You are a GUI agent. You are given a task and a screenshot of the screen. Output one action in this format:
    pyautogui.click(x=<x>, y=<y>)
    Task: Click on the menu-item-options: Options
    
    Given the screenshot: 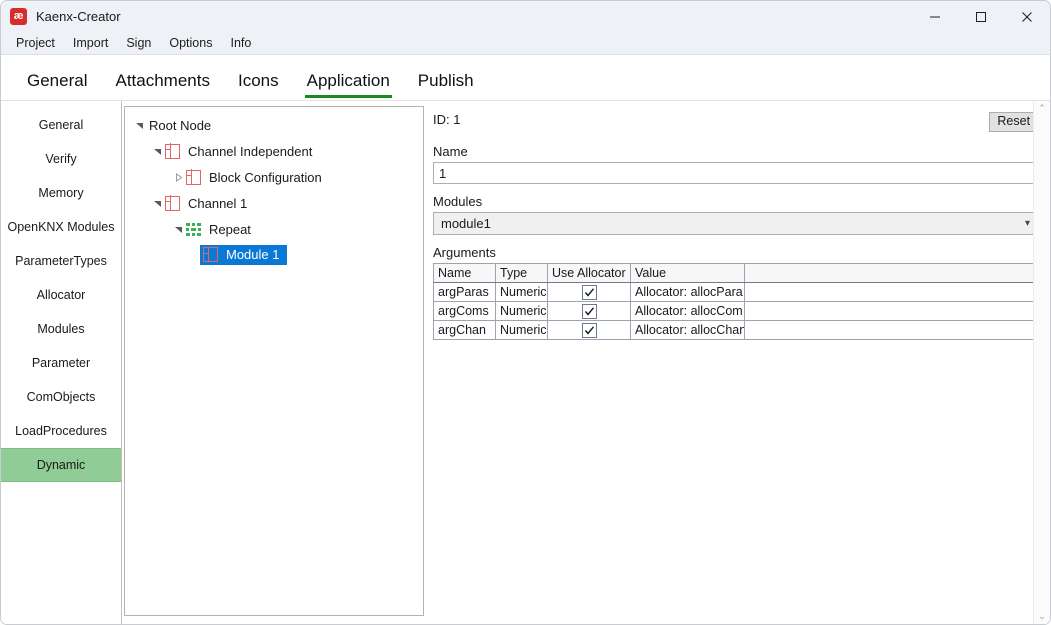 What is the action you would take?
    pyautogui.click(x=190, y=43)
    